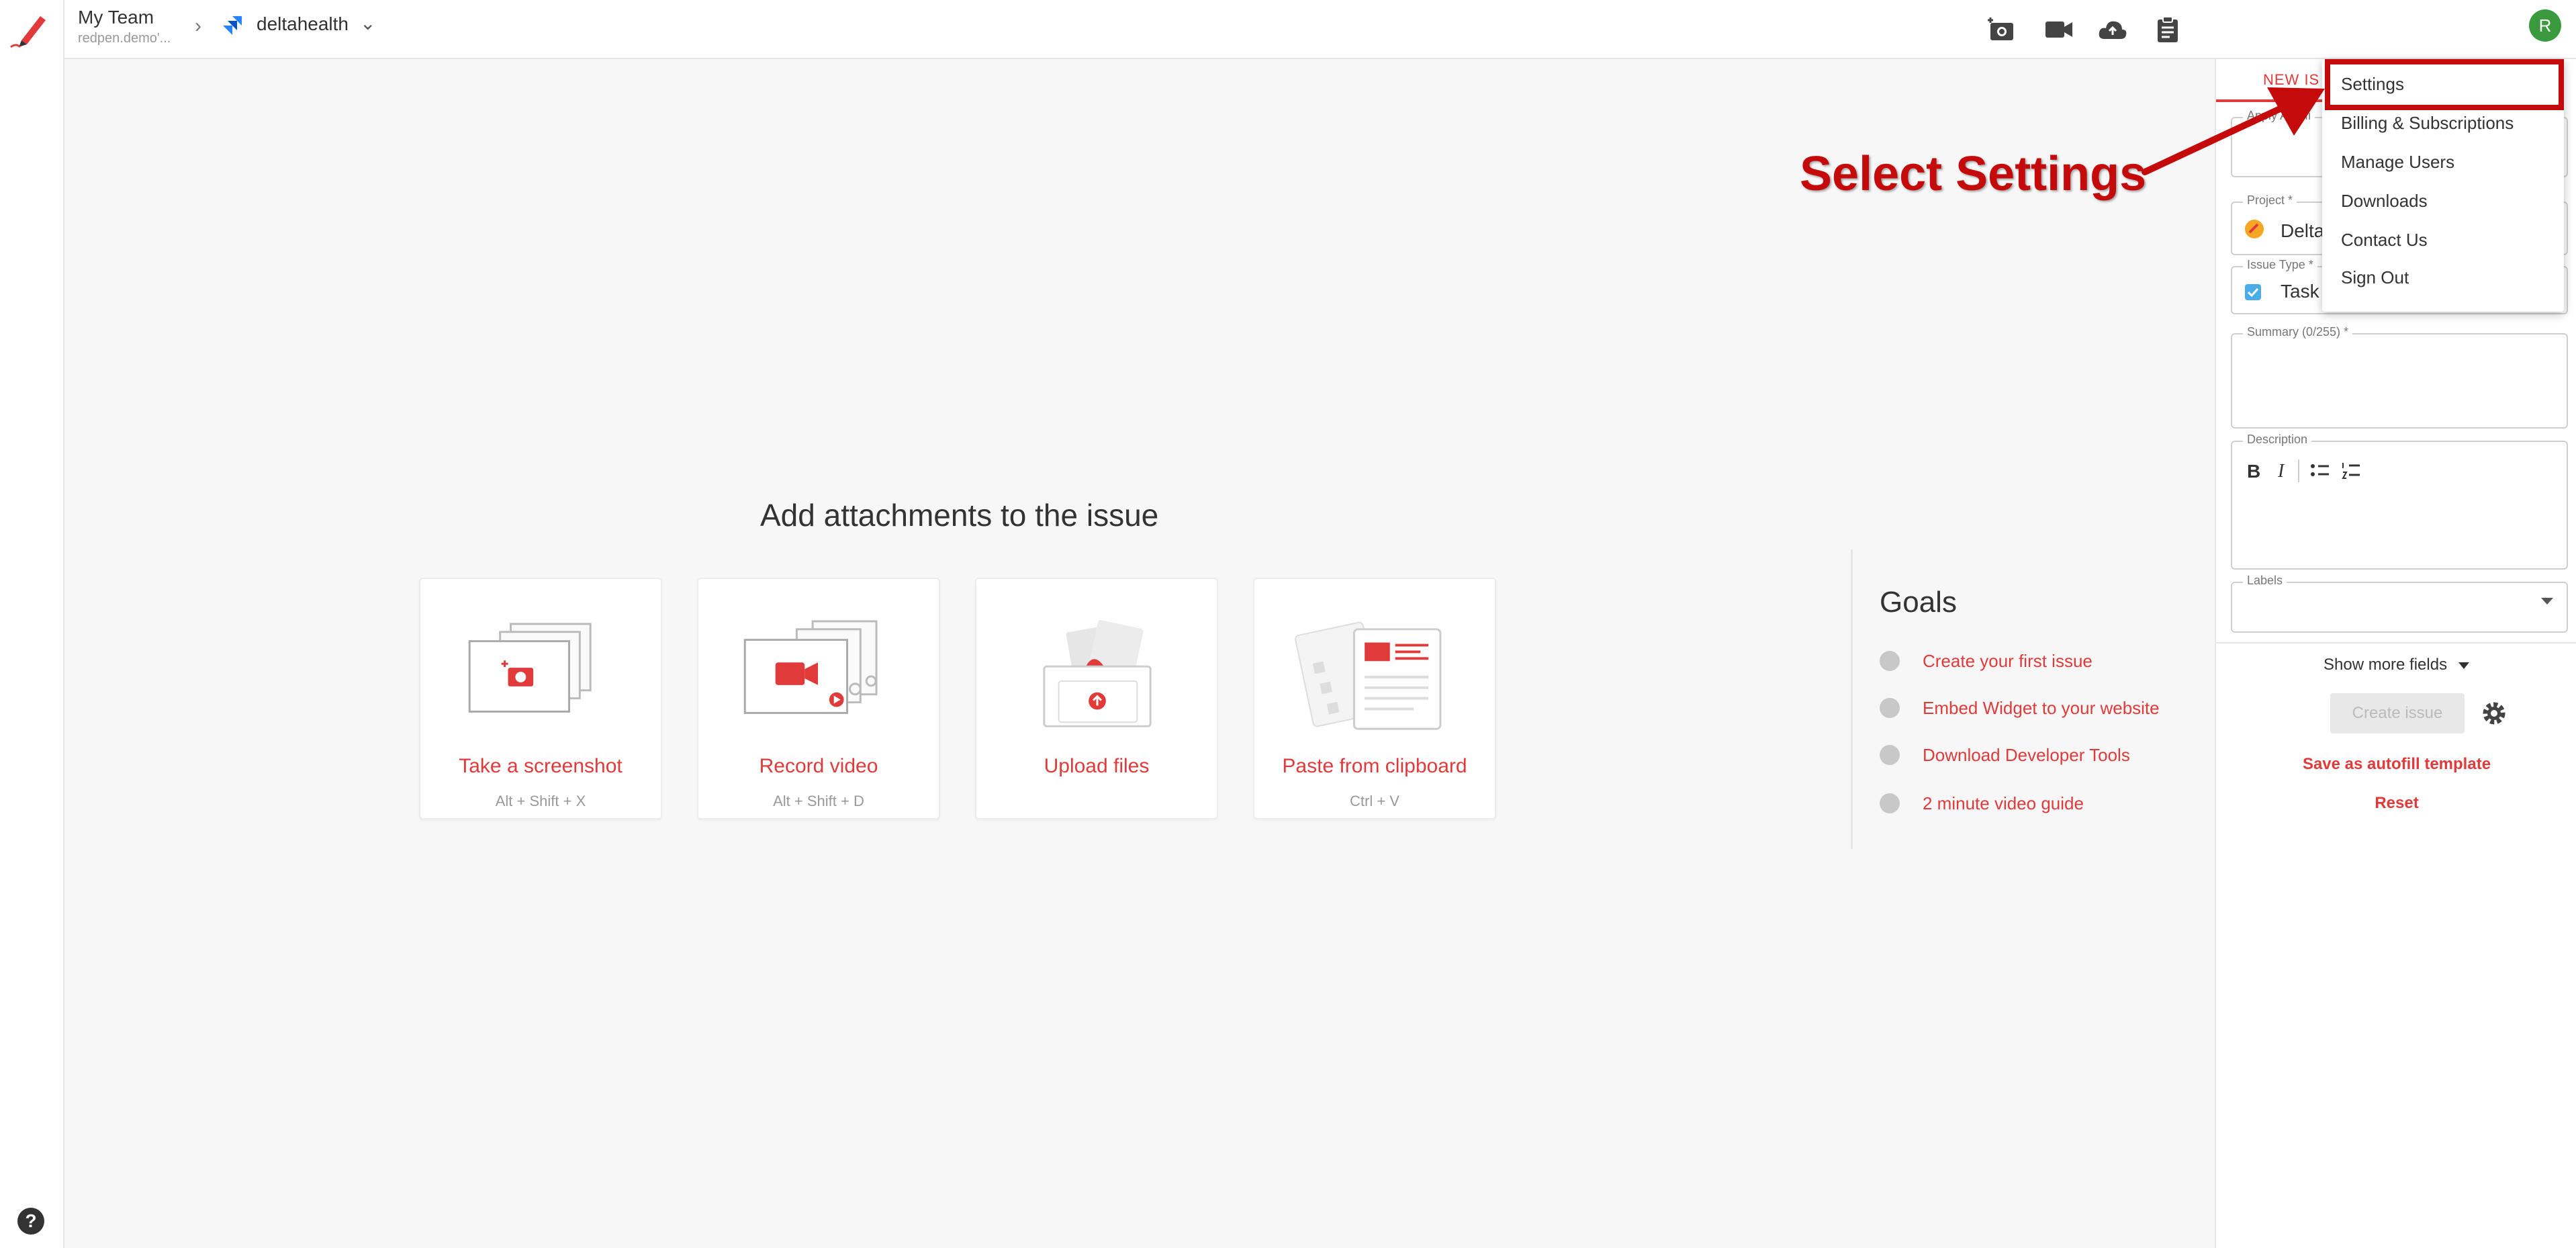 This screenshot has height=1248, width=2576. What do you see at coordinates (2375, 277) in the screenshot?
I see `menu-item-sign-out: Sign Out` at bounding box center [2375, 277].